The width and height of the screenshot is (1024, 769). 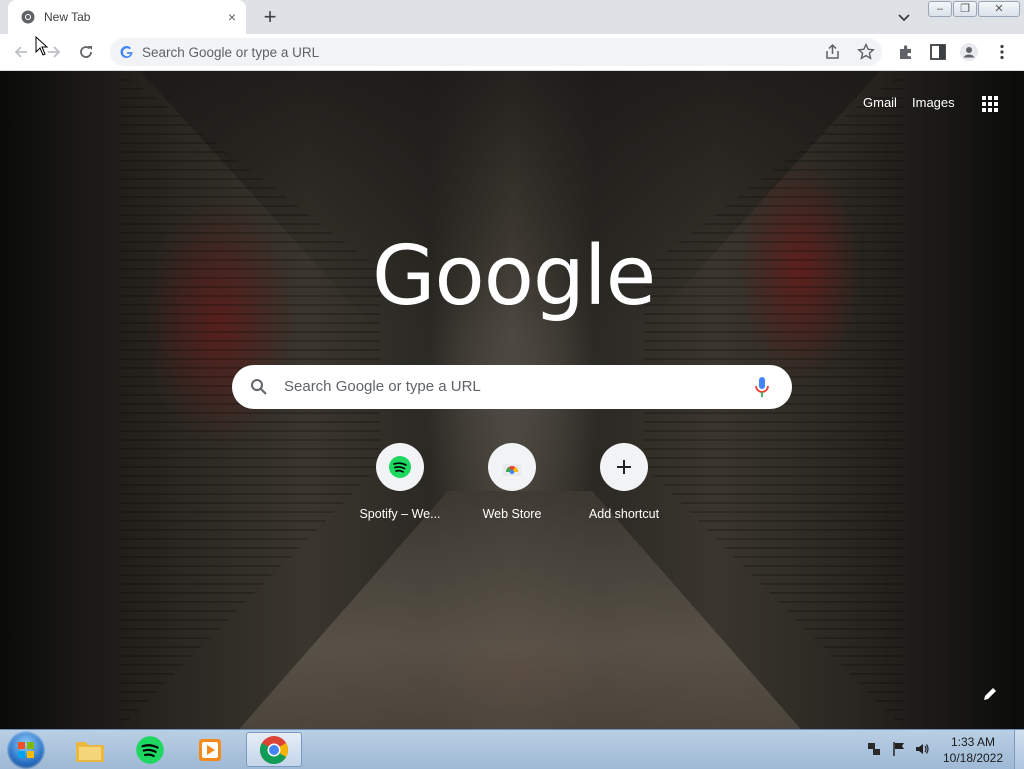 I want to click on windows-taskbar: 1:33 AM 10/18/2022, so click(x=512, y=749).